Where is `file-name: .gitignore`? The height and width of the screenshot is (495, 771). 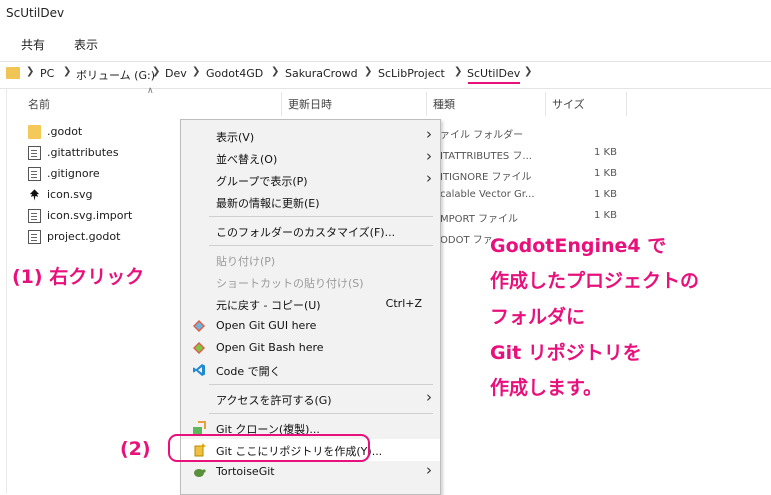 file-name: .gitignore is located at coordinates (73, 173).